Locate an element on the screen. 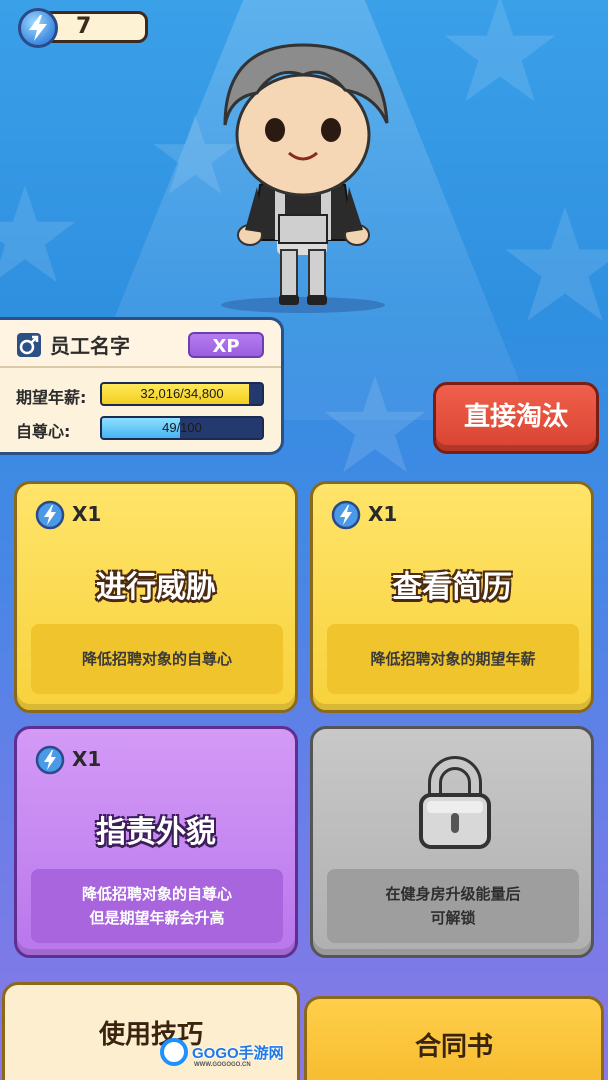 This screenshot has width=608, height=1080. esteem-bar: 49/100 is located at coordinates (182, 428).